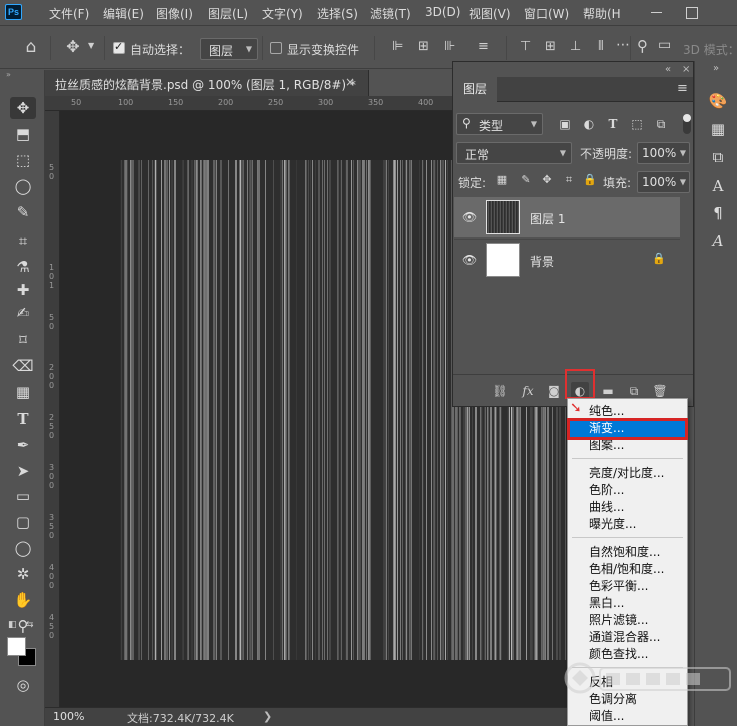  I want to click on swatches-grid-icon: ▦, so click(718, 129).